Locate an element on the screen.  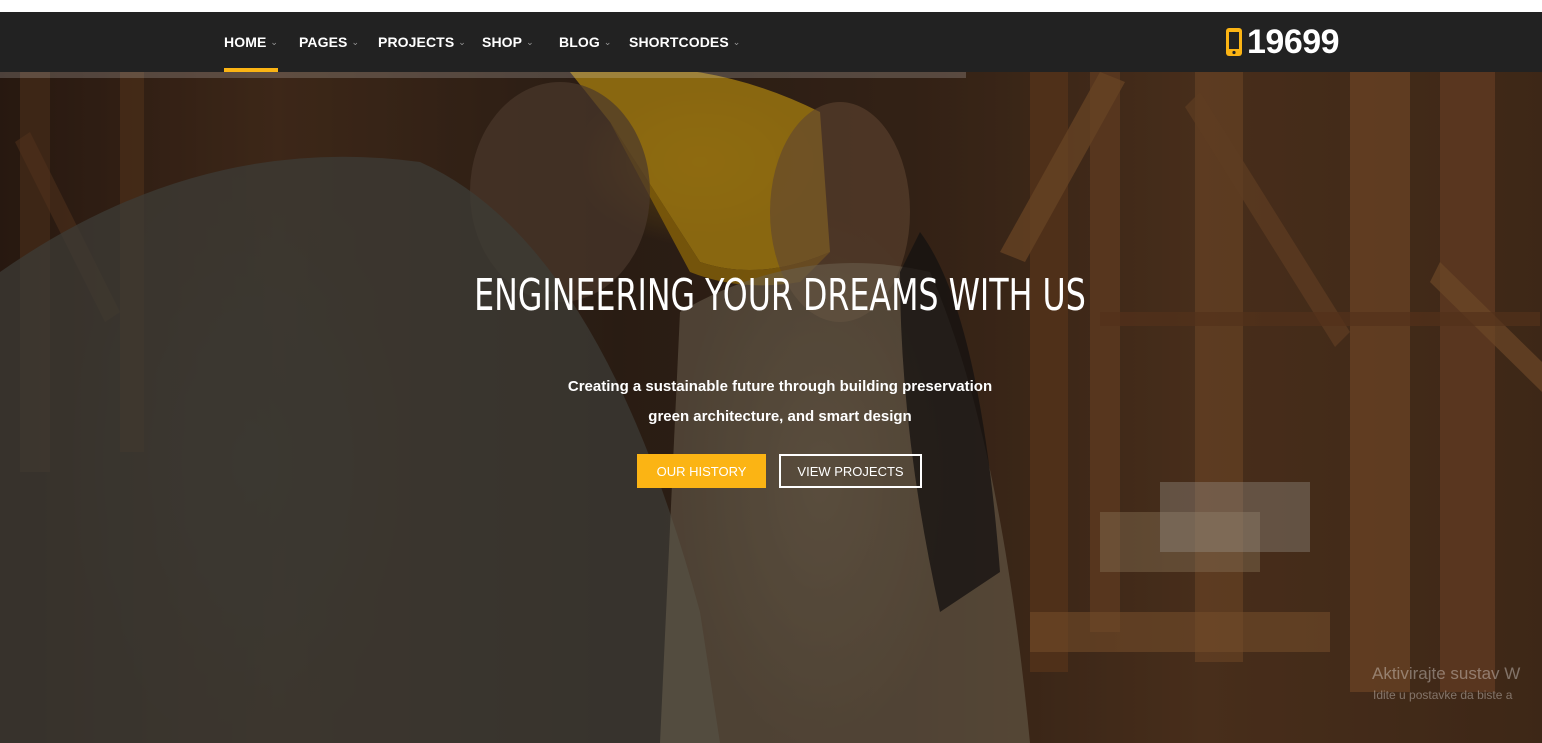
nav-item-shortcodes: SHORTCODES ⌄ is located at coordinates (684, 42).